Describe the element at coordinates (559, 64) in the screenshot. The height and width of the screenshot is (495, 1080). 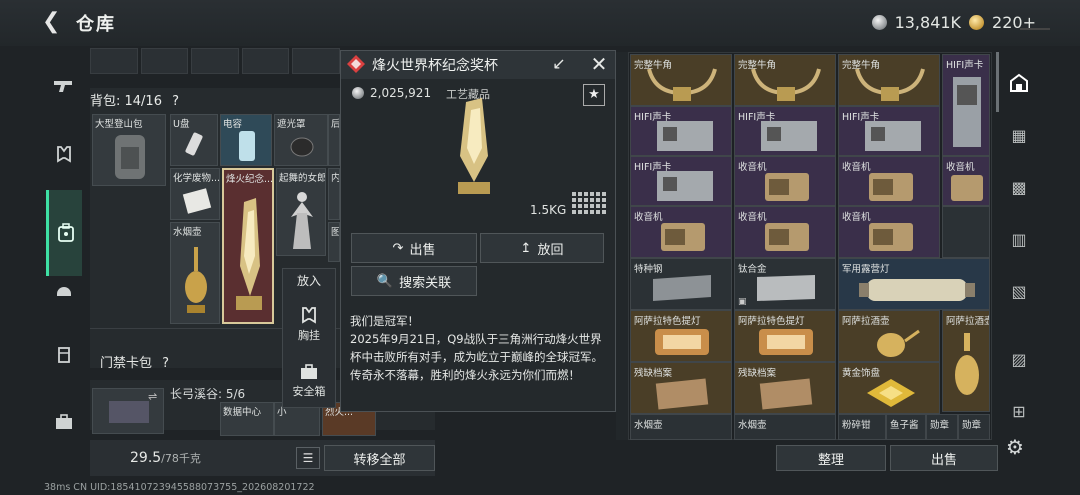
I see `collapse-icon: ↙` at that location.